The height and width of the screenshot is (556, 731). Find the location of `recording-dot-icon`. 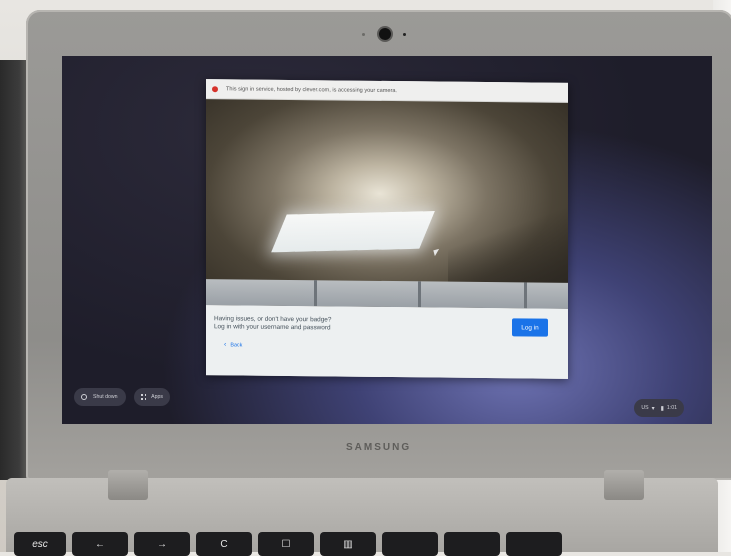

recording-dot-icon is located at coordinates (215, 88).